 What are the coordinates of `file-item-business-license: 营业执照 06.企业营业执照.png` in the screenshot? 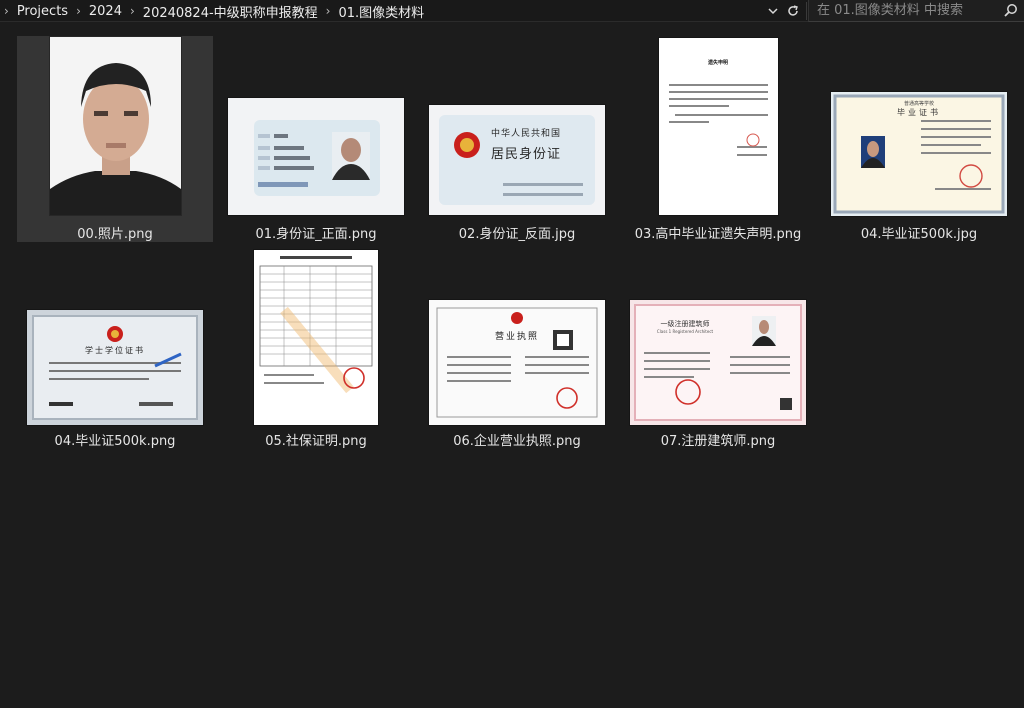 It's located at (517, 350).